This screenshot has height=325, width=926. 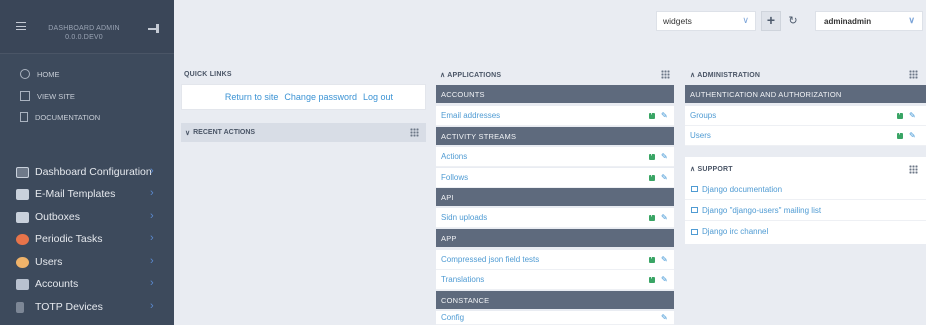 I want to click on administration-title-label: ADMINISTRATION, so click(x=729, y=75).